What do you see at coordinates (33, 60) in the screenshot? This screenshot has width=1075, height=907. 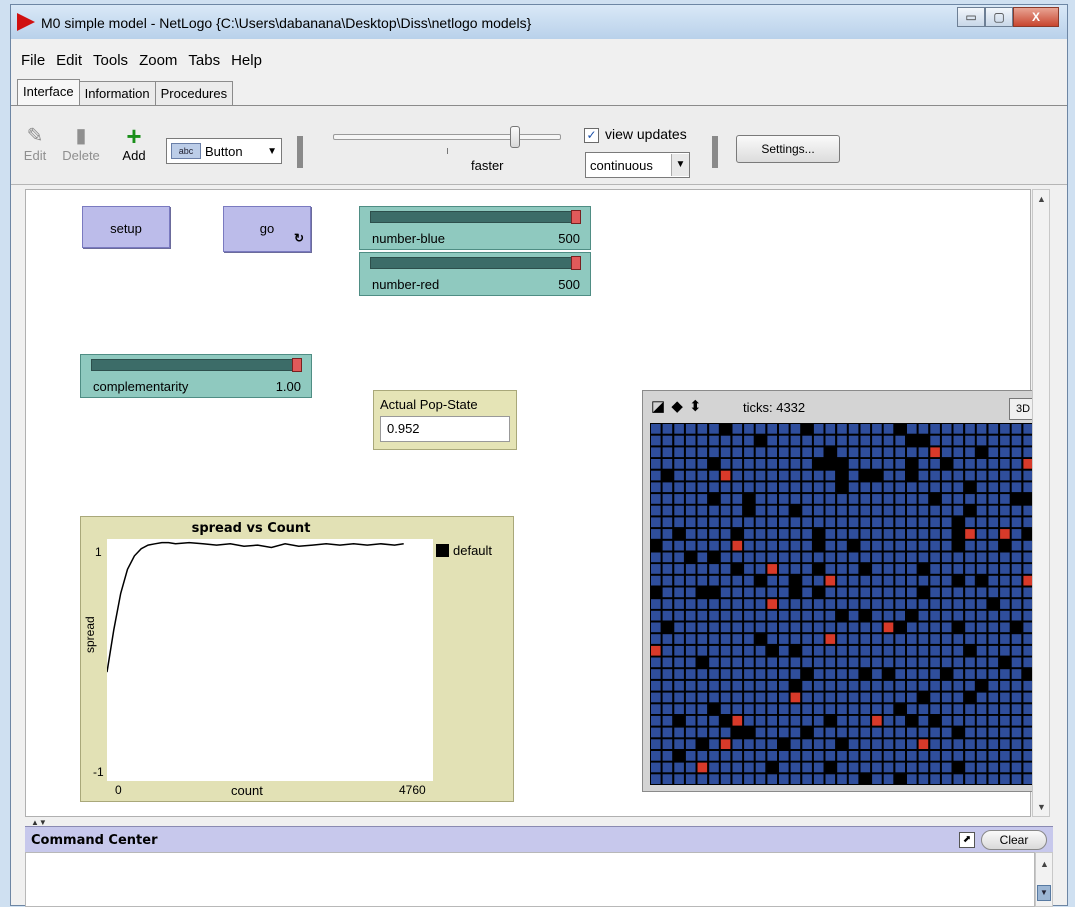 I see `menu-file: File` at bounding box center [33, 60].